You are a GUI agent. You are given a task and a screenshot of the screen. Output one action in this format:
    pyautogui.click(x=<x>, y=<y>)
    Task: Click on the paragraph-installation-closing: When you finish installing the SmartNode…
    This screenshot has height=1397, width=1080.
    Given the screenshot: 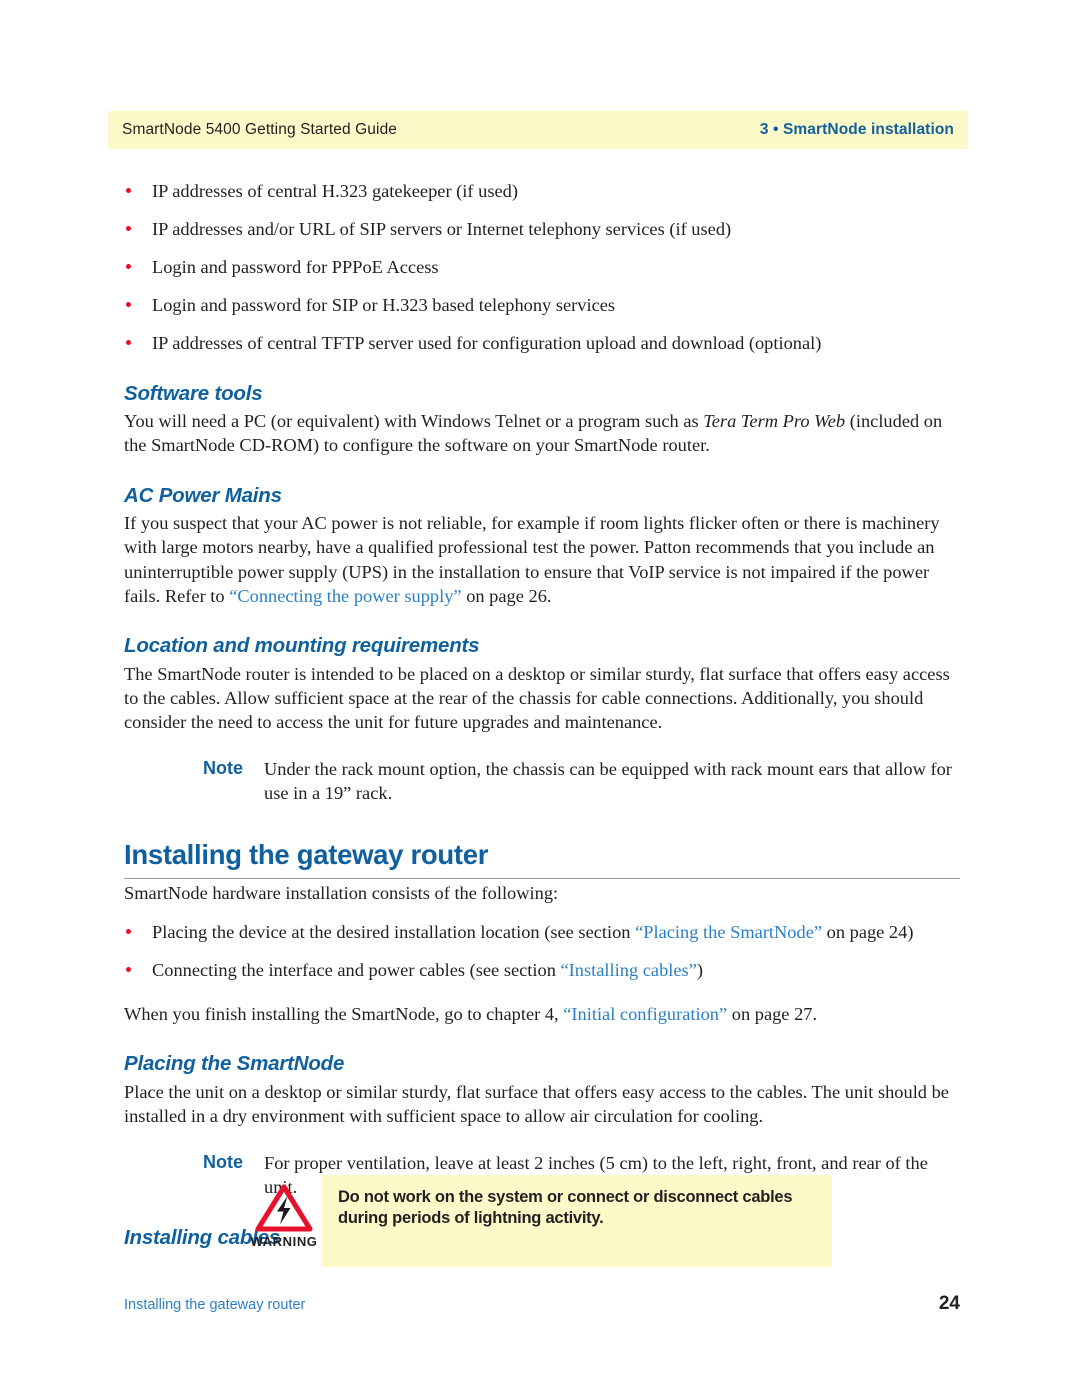 What is the action you would take?
    pyautogui.click(x=542, y=1014)
    